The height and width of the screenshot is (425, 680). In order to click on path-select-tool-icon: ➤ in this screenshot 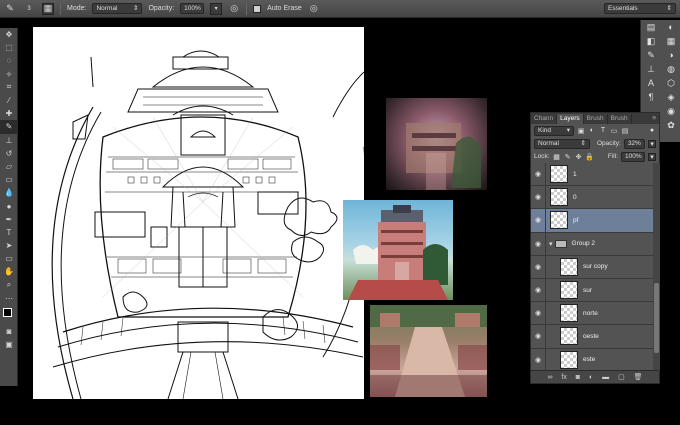, I will do `click(9, 245)`.